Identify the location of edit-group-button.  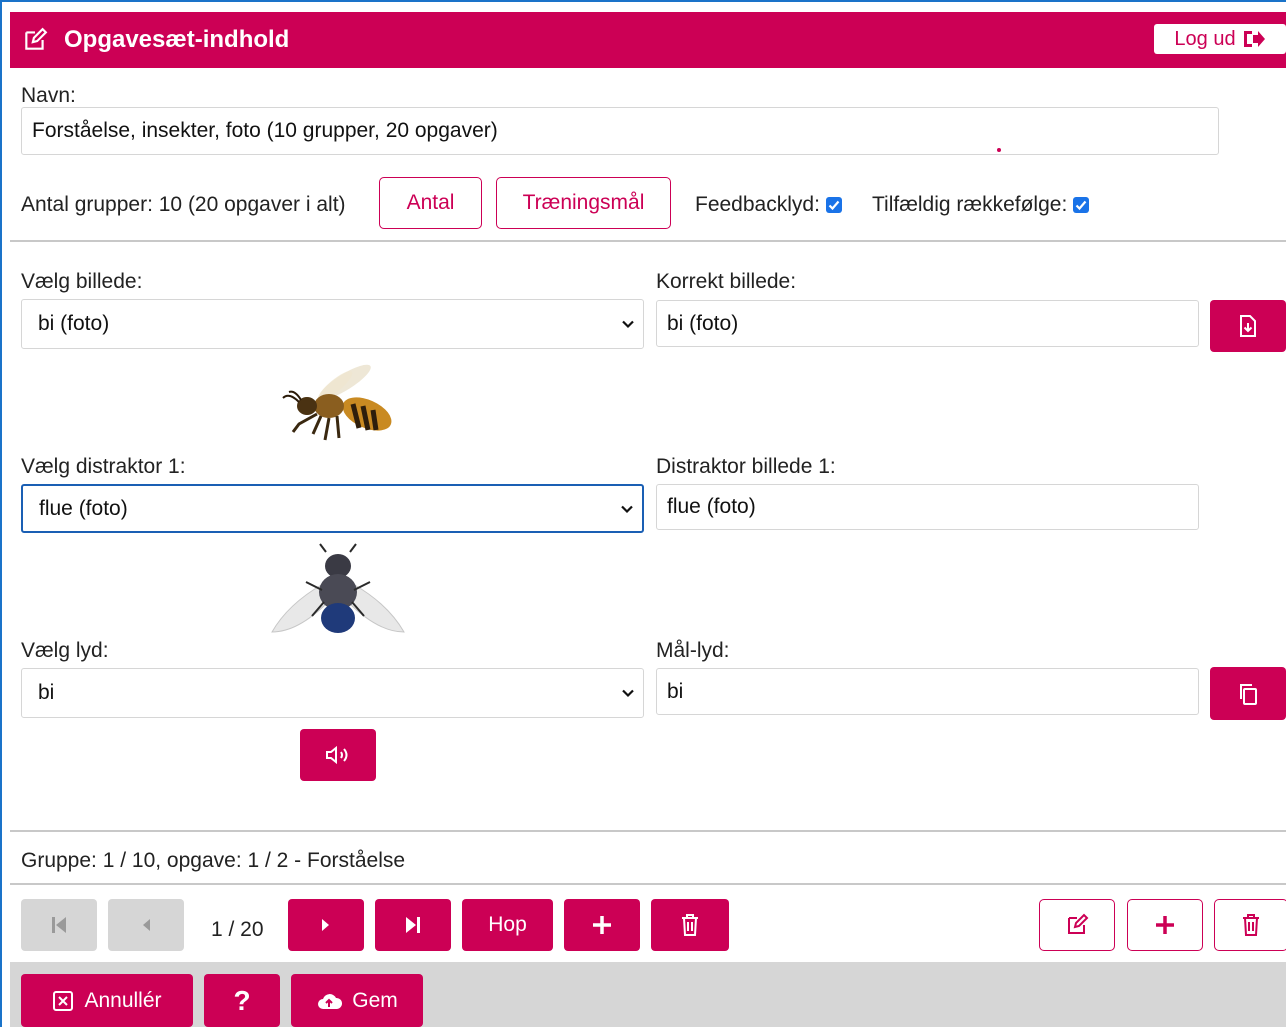
(1077, 925).